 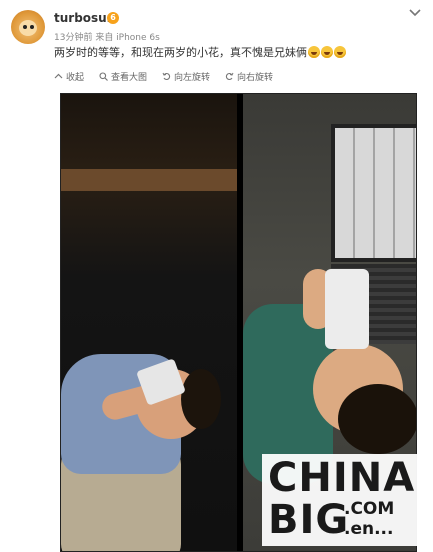 What do you see at coordinates (25, 27) in the screenshot?
I see `avatar-eye-left` at bounding box center [25, 27].